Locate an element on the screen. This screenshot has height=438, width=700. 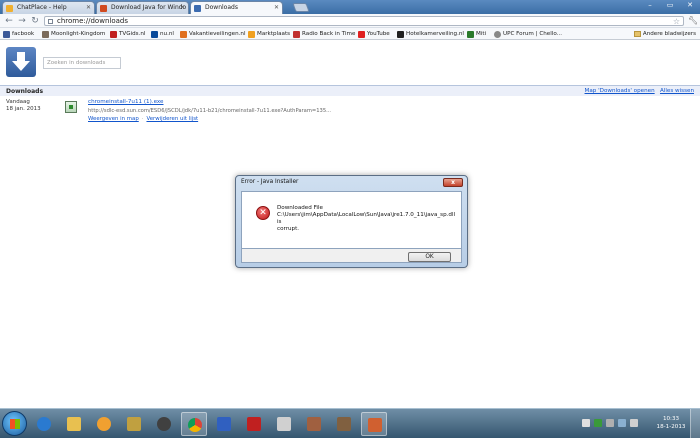
clock: 10:33 18-1-2013 is located at coordinates (671, 423).